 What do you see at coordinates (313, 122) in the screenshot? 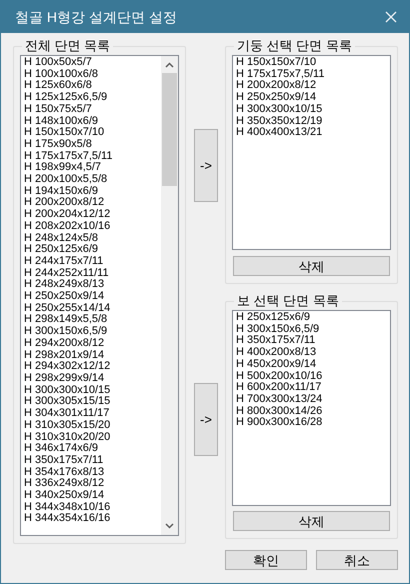
I see `list-item: H 350x350x12/19` at bounding box center [313, 122].